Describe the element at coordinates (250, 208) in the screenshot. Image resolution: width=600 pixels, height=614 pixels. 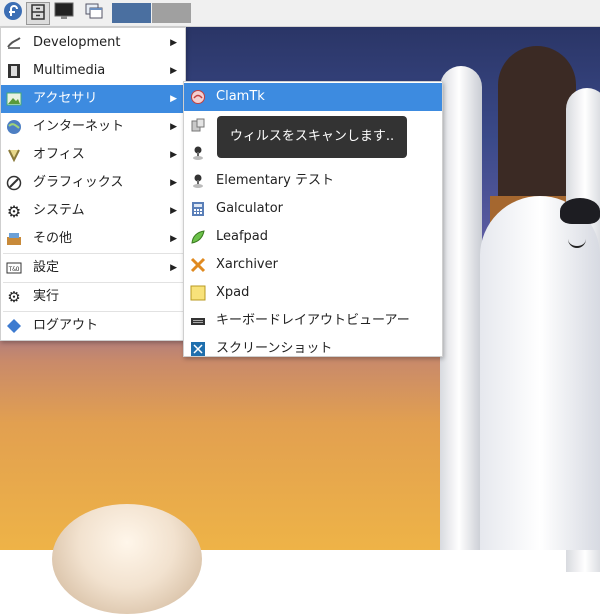
I see `submenu-item-label: Galculator` at that location.